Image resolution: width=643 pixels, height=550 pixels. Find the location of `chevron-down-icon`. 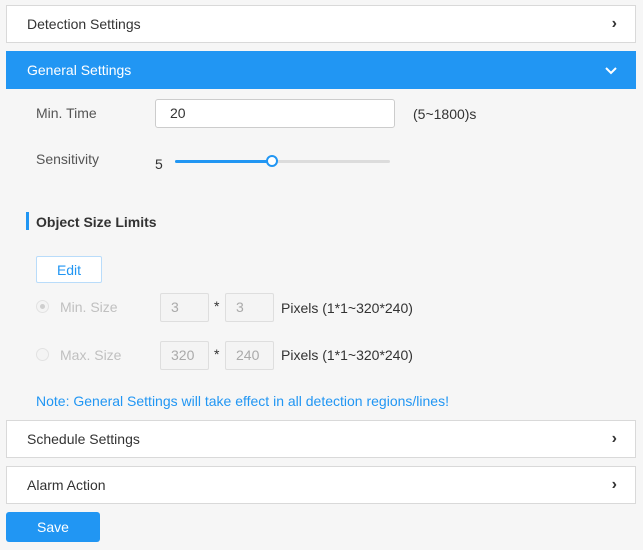

chevron-down-icon is located at coordinates (611, 70).